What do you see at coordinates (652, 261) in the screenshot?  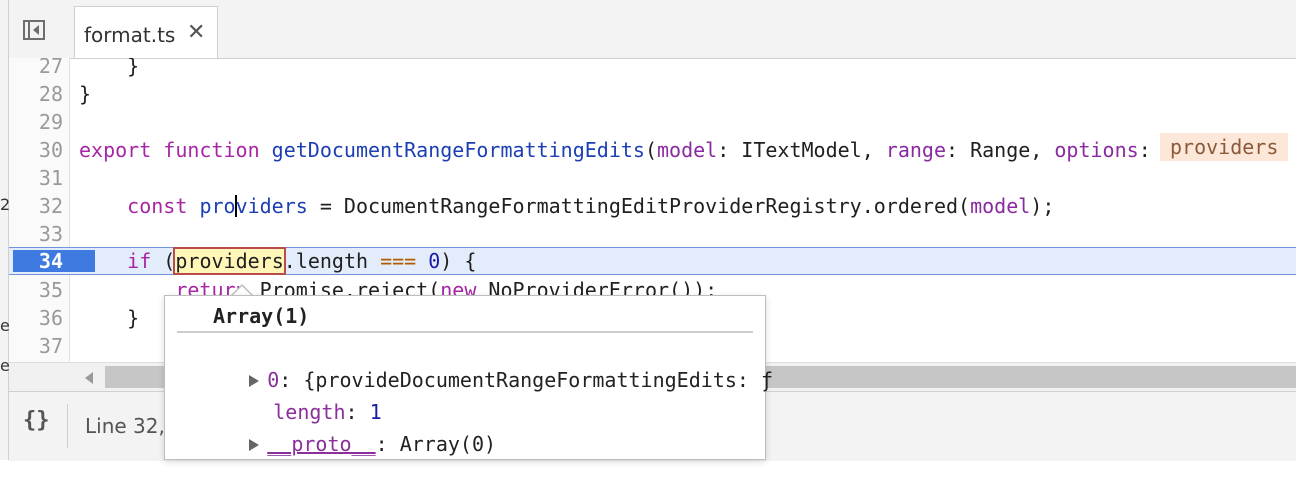 I see `current-execution-line: 34 if (providers.length === 0) {` at bounding box center [652, 261].